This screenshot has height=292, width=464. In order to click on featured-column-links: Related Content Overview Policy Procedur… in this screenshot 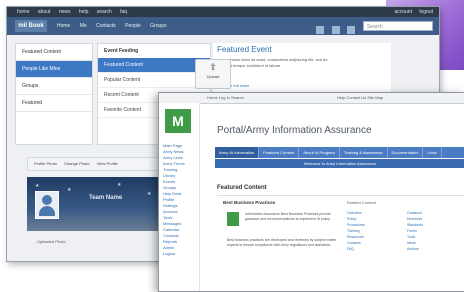, I will do `click(405, 225)`.